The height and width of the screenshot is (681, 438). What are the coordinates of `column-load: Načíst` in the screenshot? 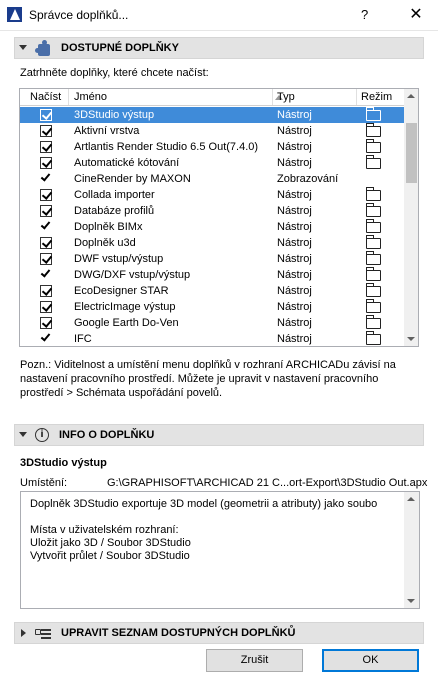 It's located at (45, 97).